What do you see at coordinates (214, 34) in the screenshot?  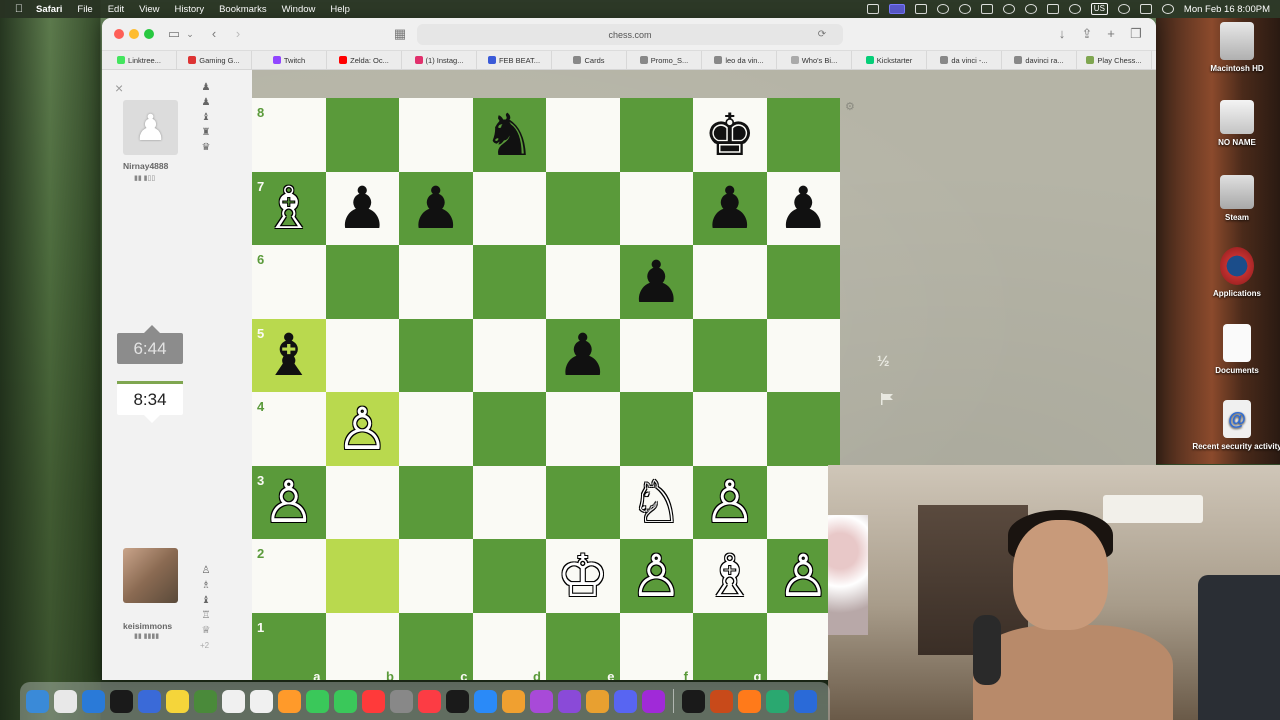 I see `back-button: ‹` at bounding box center [214, 34].